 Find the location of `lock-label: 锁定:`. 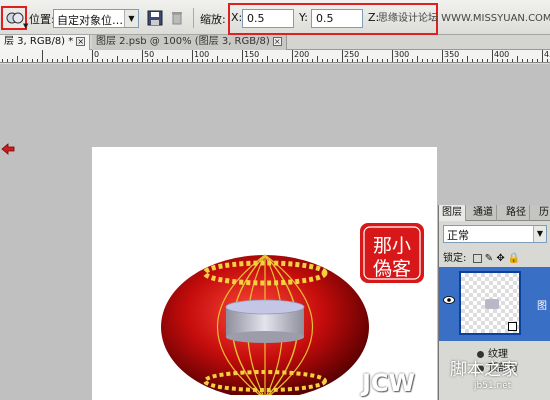

lock-label: 锁定: is located at coordinates (455, 258).